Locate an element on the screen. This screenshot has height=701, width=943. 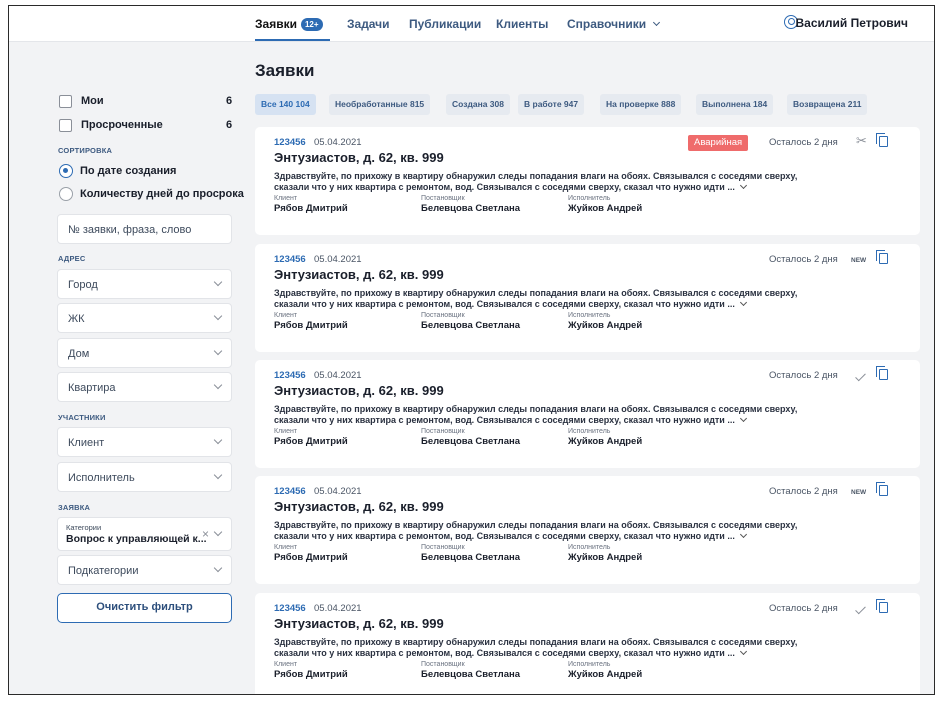
chip-created: Создана 308 is located at coordinates (478, 104).